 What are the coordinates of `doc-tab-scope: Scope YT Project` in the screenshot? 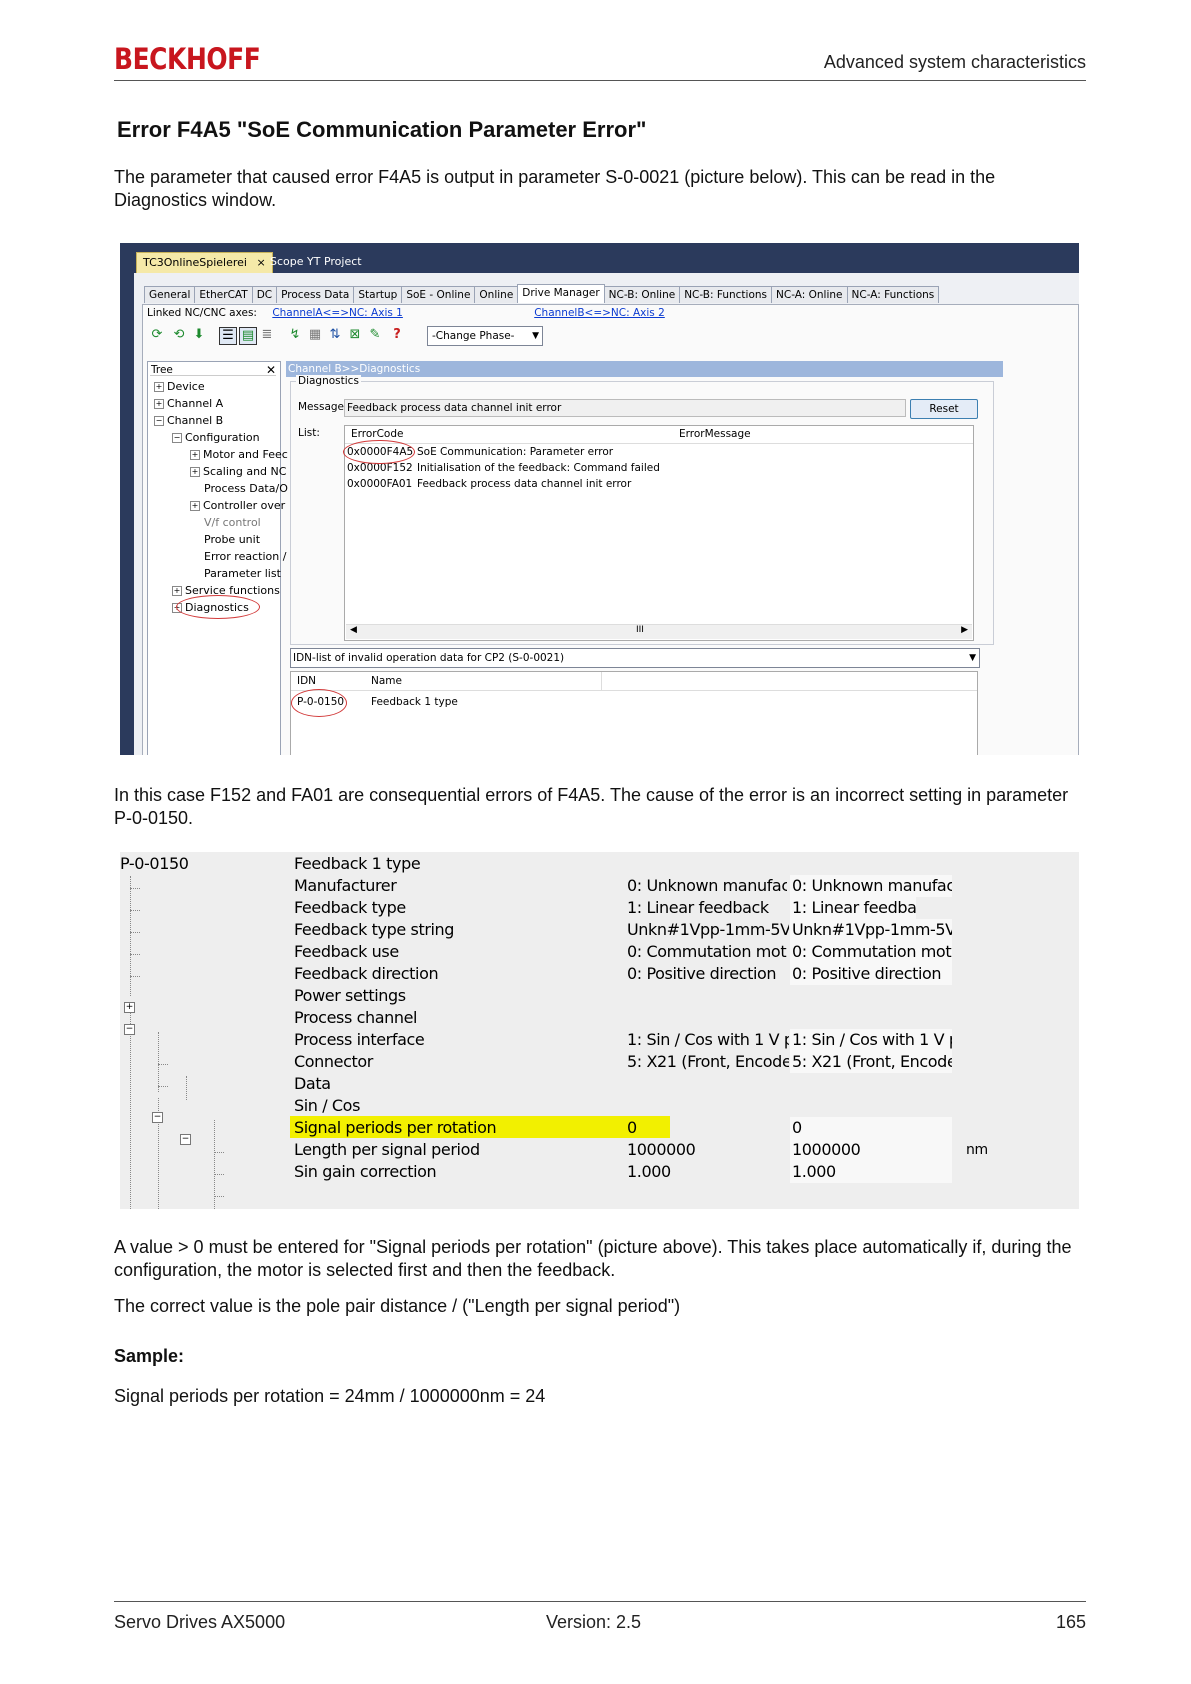 It's located at (316, 262).